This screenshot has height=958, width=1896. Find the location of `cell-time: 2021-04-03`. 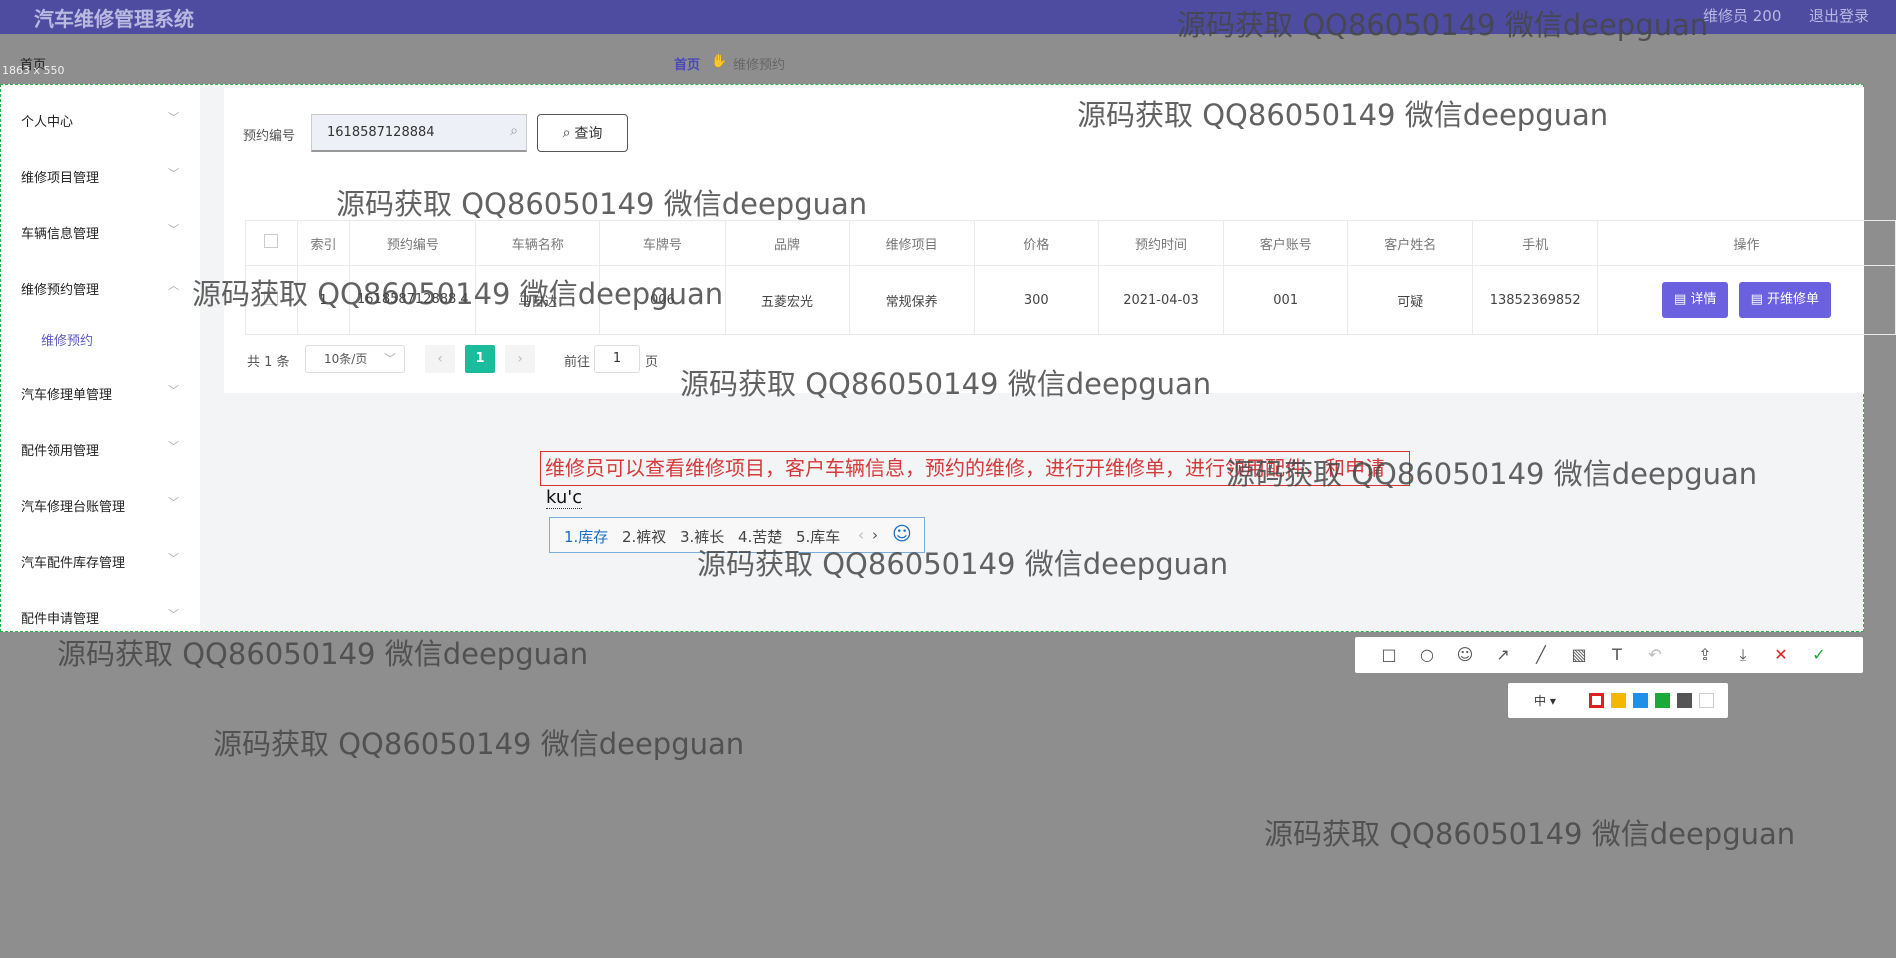

cell-time: 2021-04-03 is located at coordinates (1161, 300).